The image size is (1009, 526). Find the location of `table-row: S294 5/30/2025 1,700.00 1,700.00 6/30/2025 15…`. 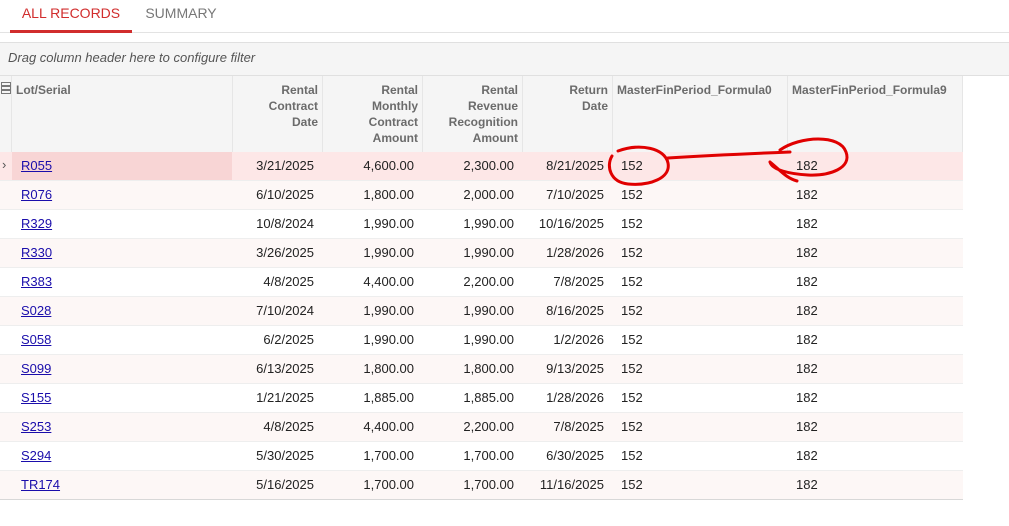

table-row: S294 5/30/2025 1,700.00 1,700.00 6/30/2025 15… is located at coordinates (481, 456).